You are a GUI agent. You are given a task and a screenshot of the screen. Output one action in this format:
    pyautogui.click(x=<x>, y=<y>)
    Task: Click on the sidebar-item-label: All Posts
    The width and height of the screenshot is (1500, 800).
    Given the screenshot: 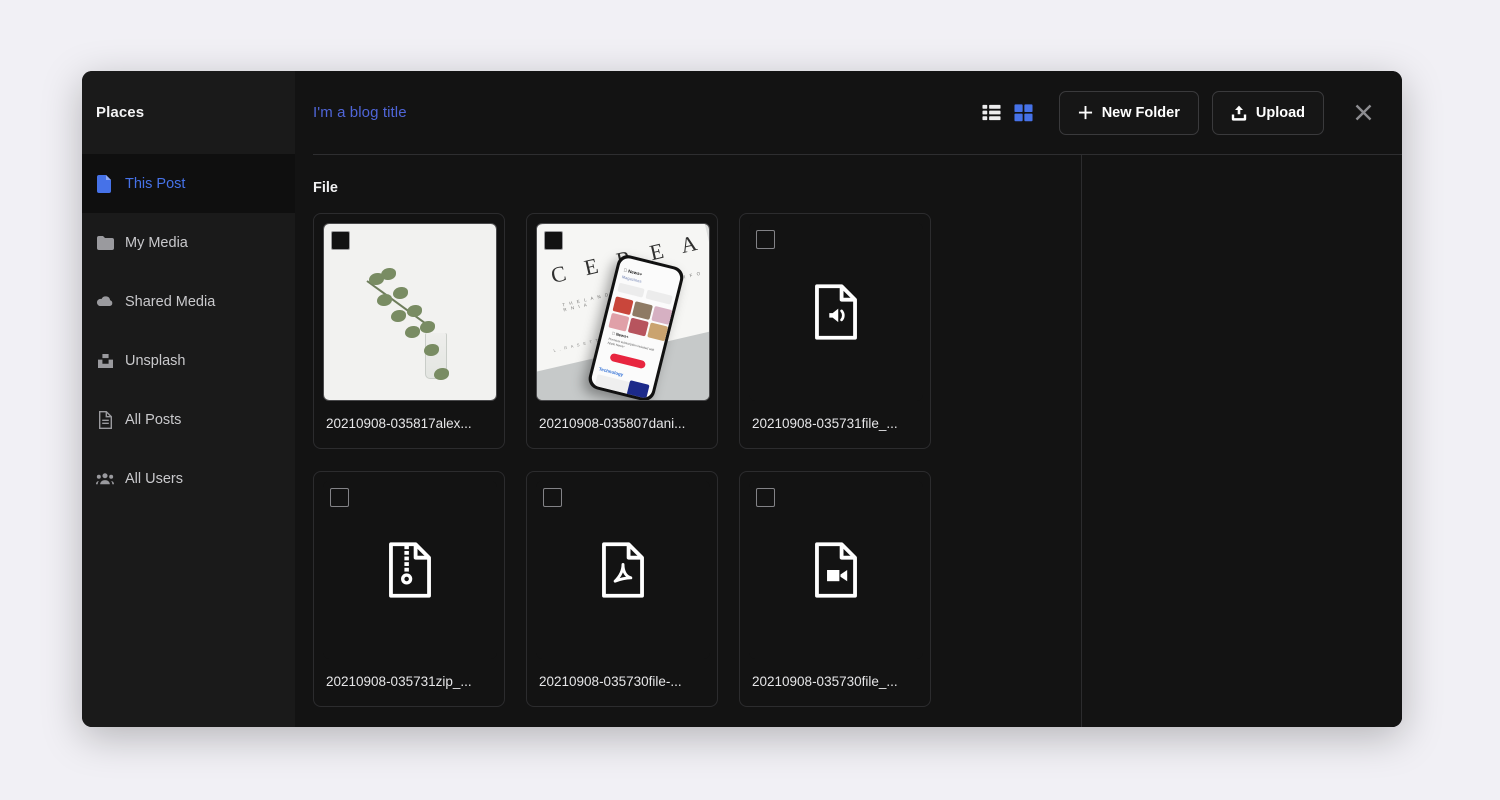 What is the action you would take?
    pyautogui.click(x=153, y=419)
    